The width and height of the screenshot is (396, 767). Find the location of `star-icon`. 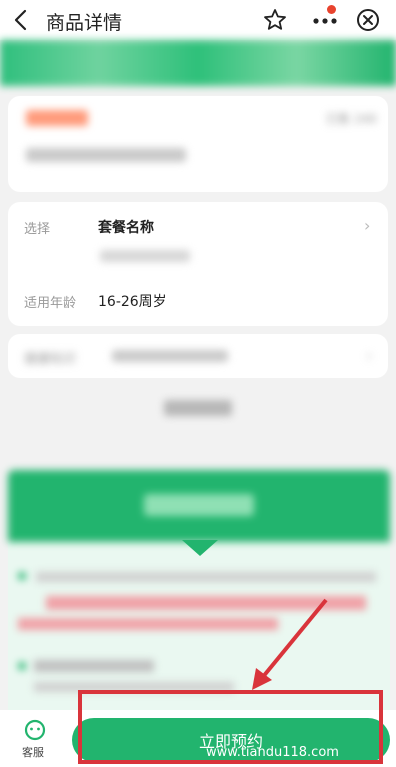

star-icon is located at coordinates (275, 20).